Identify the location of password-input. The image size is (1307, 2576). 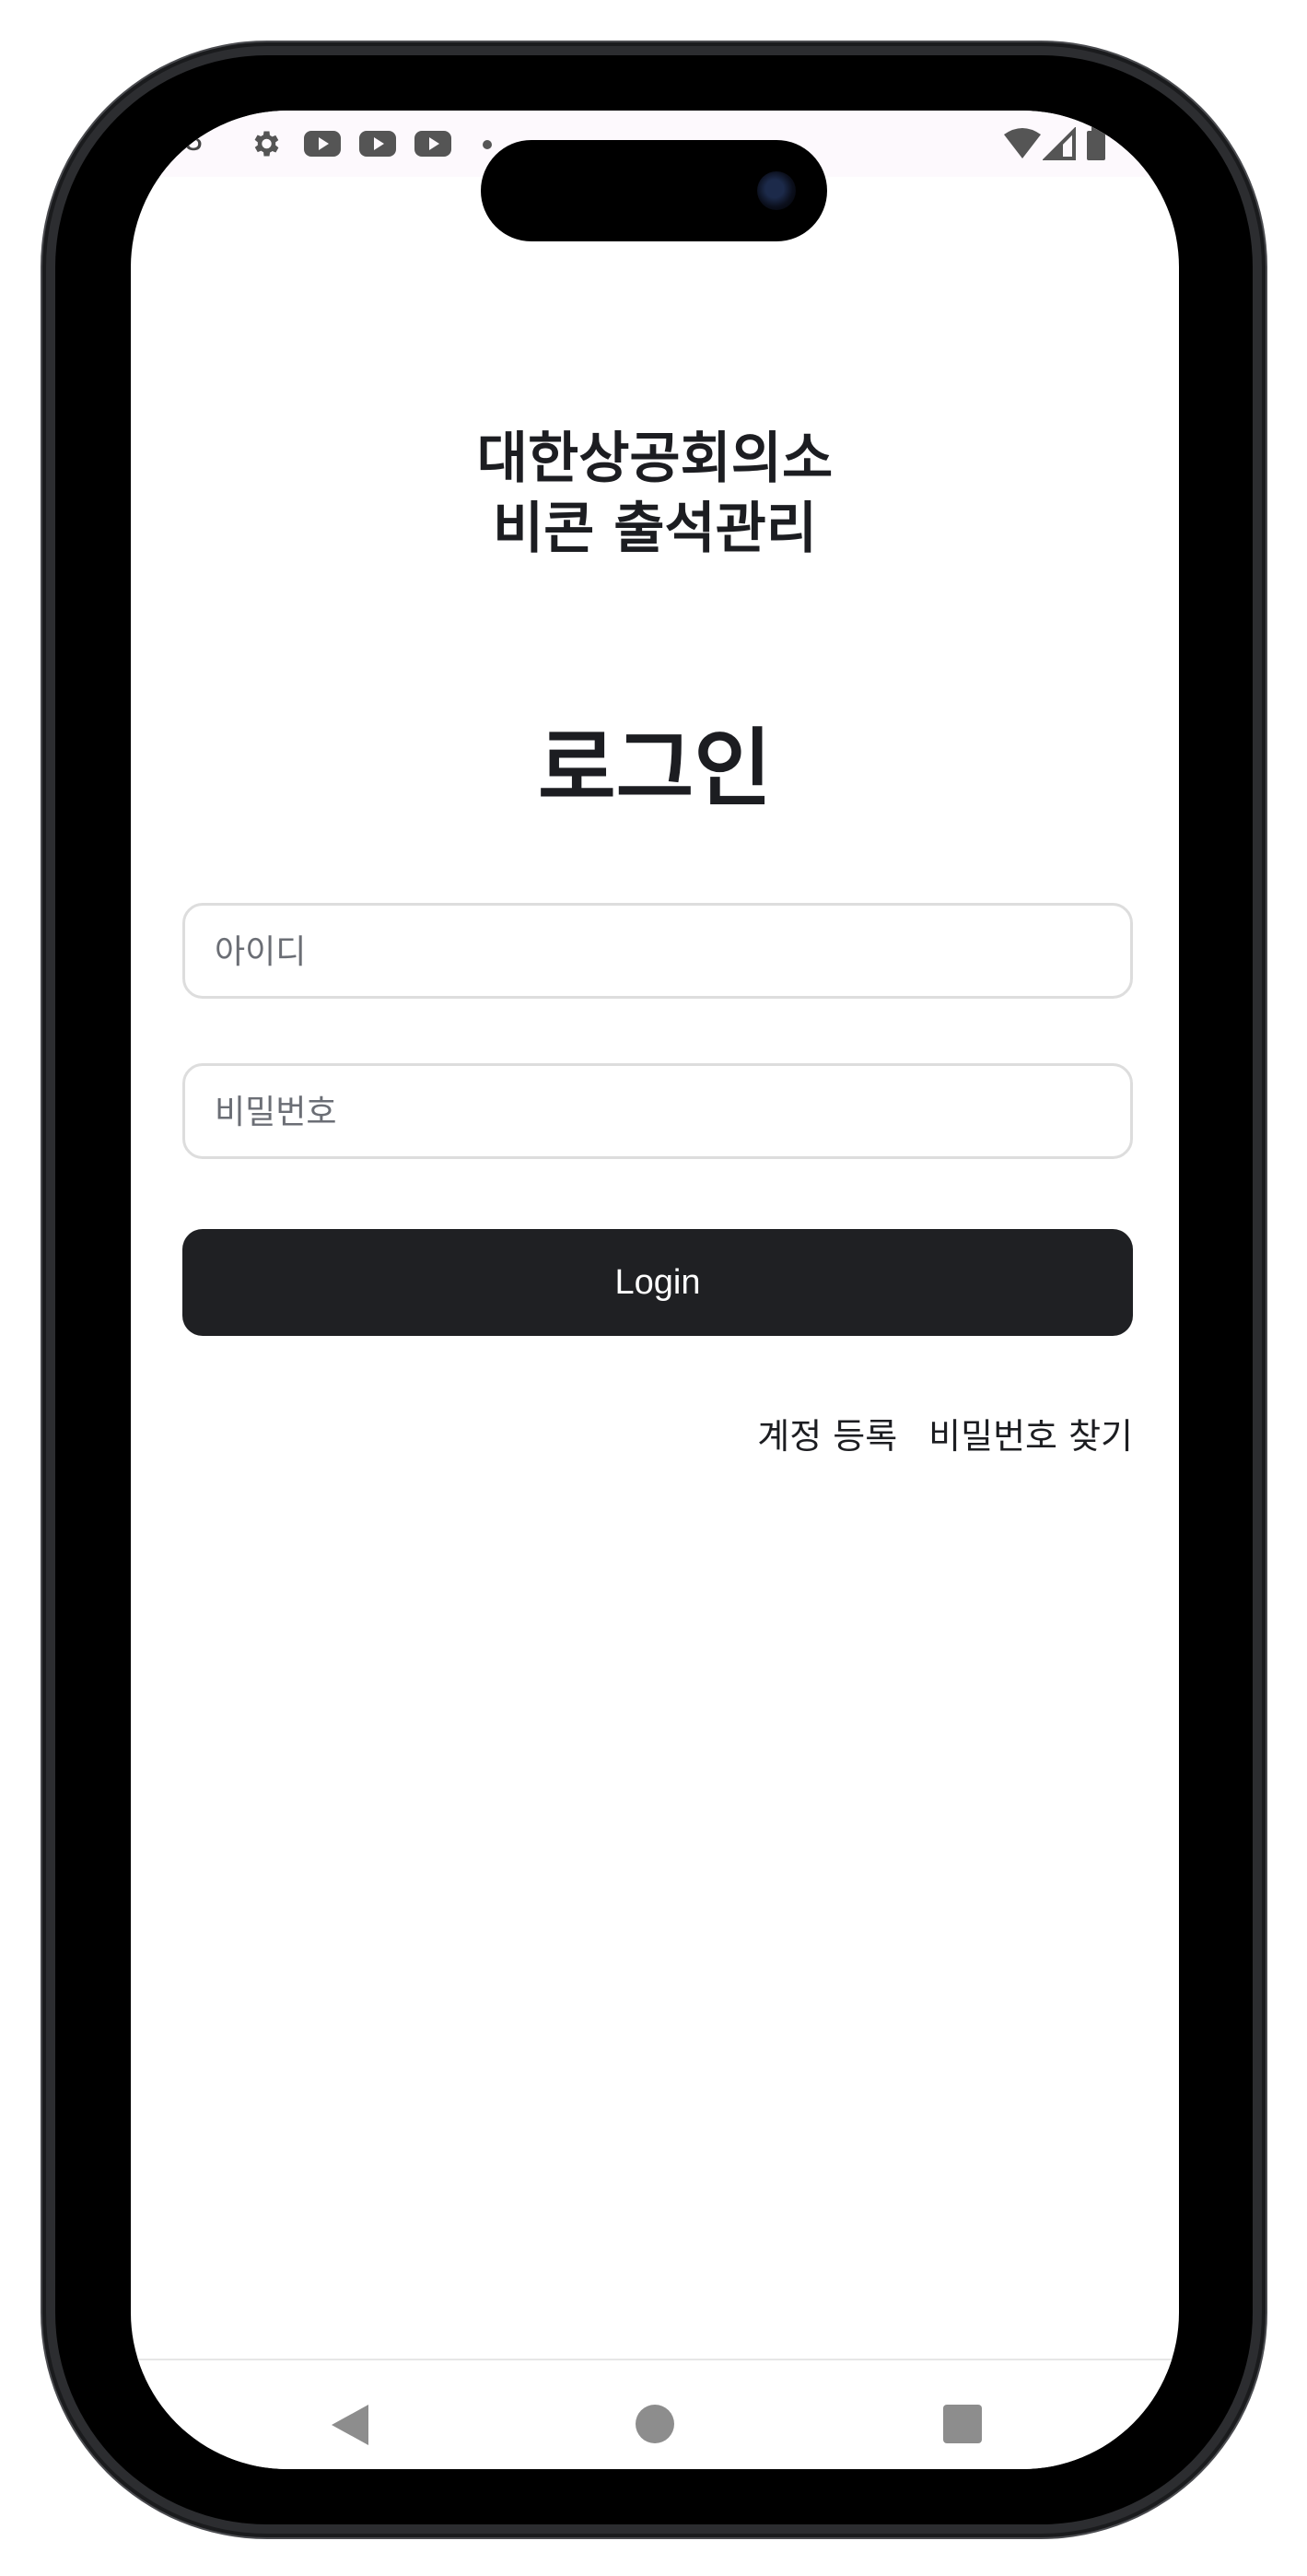
(657, 1112).